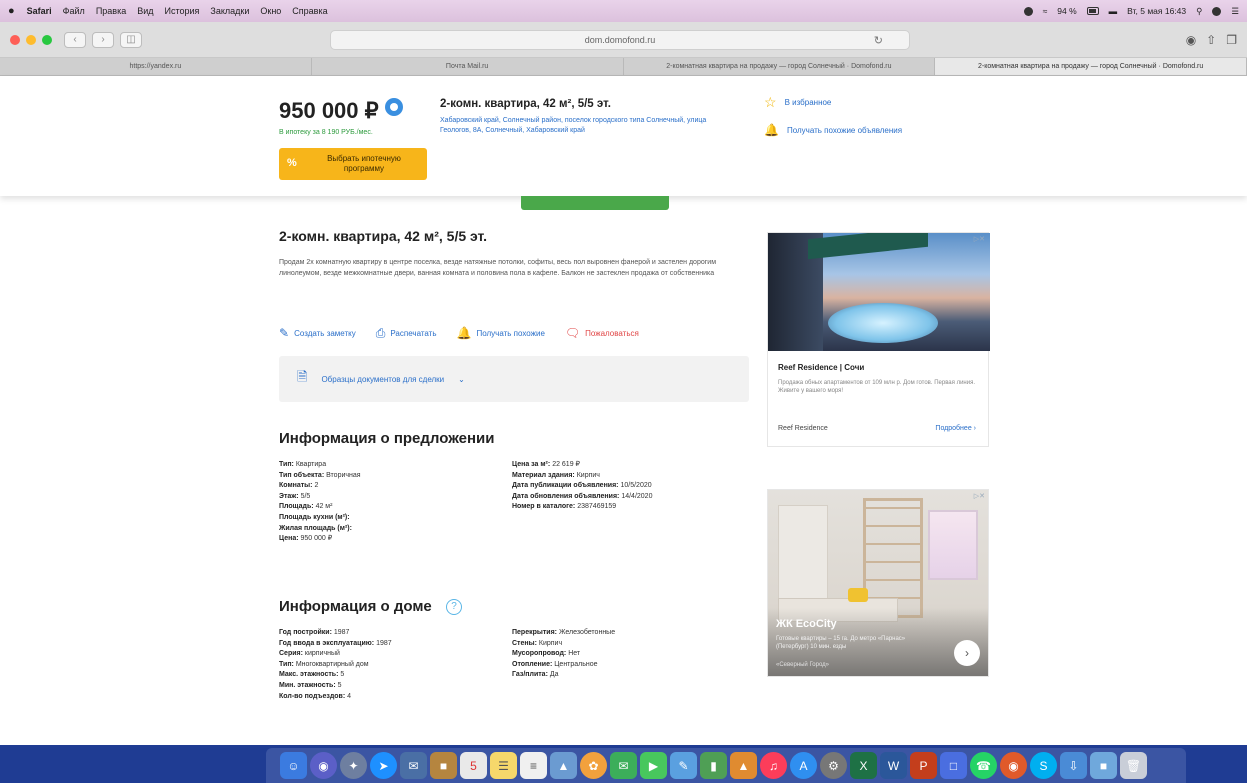  I want to click on menu-edit: Правка, so click(111, 11).